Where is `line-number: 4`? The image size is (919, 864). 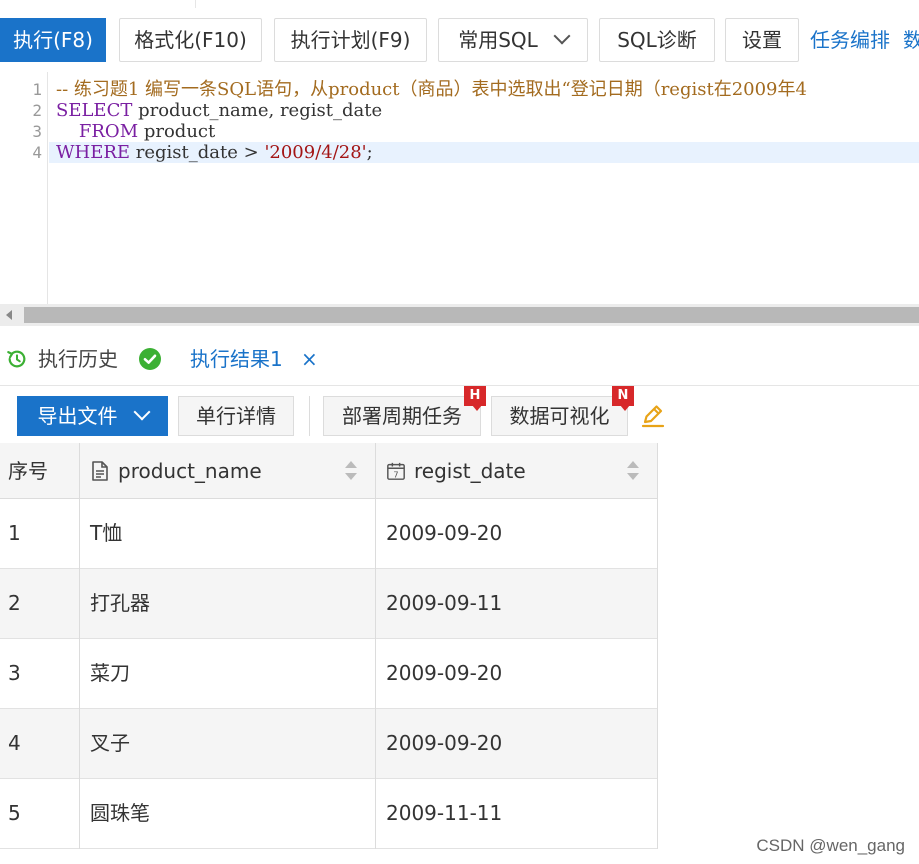
line-number: 4 is located at coordinates (37, 152).